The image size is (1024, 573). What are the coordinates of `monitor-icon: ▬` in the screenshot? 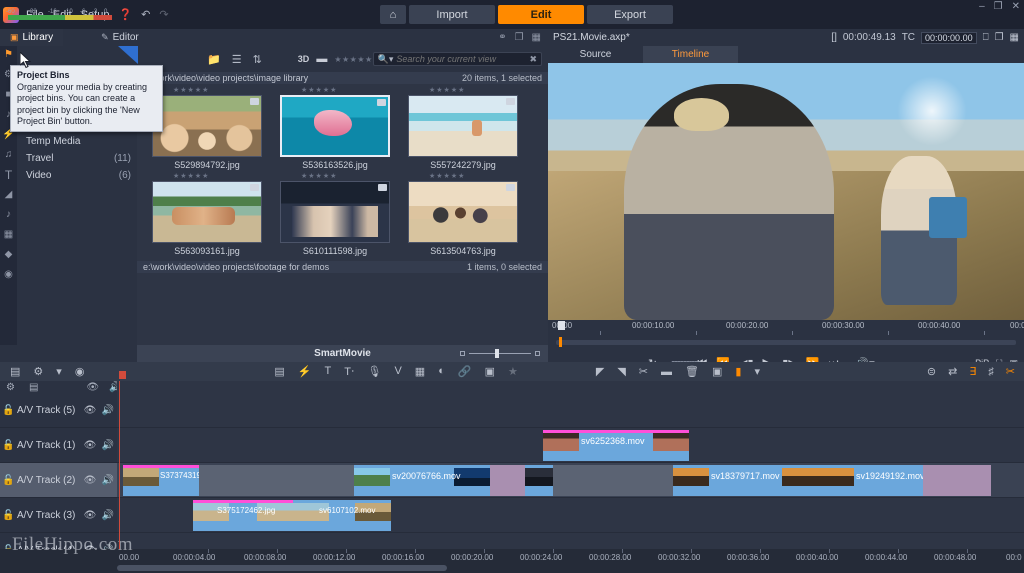 It's located at (321, 59).